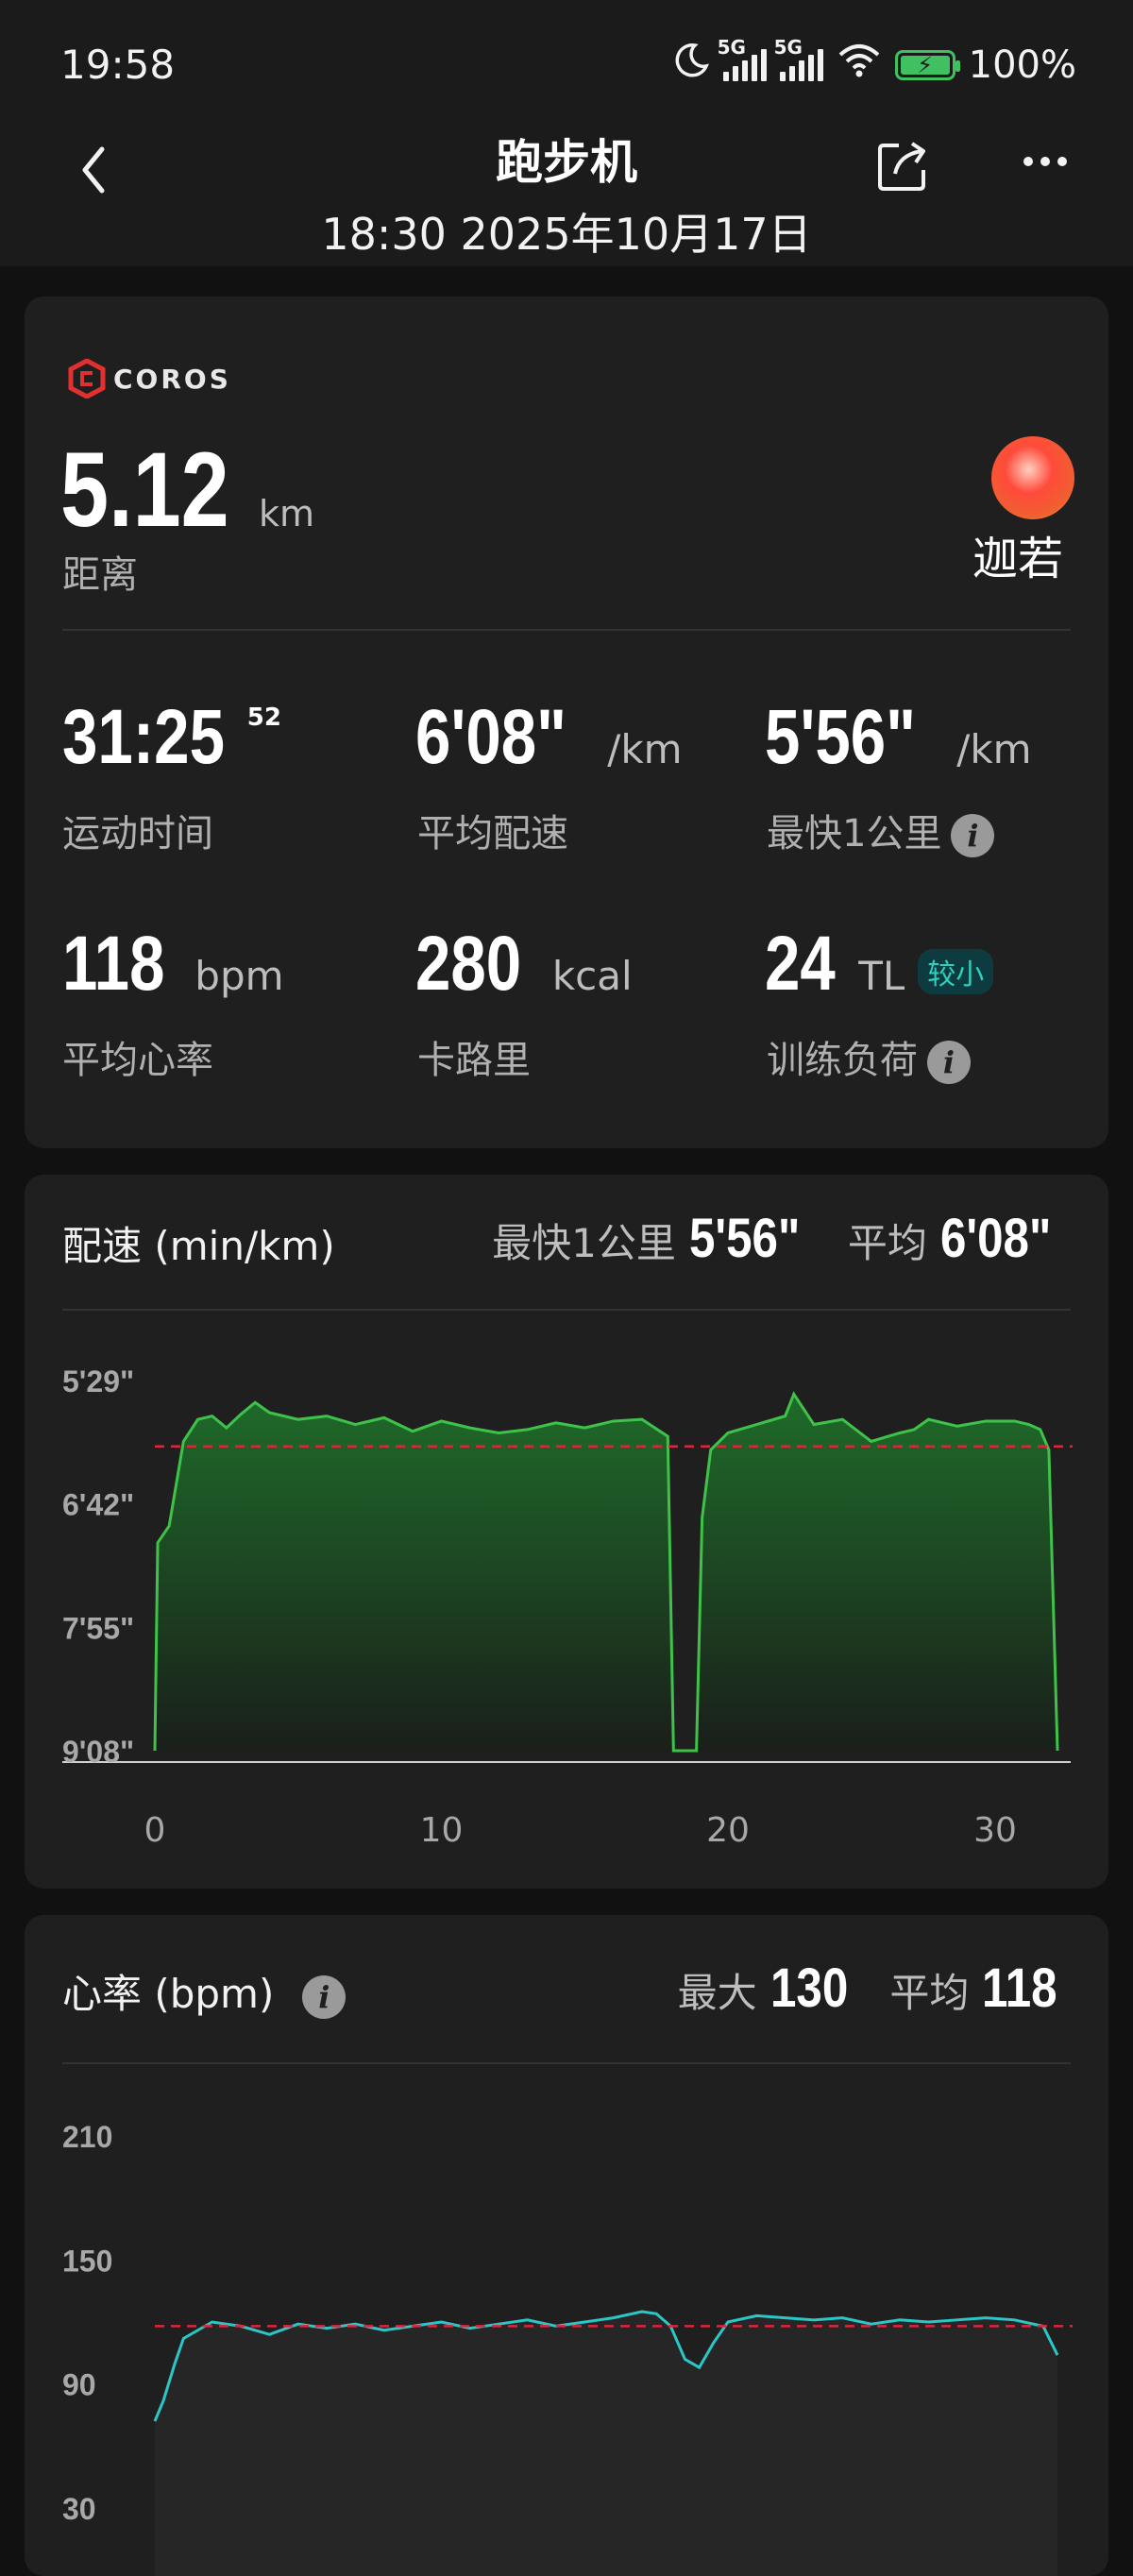 Image resolution: width=1133 pixels, height=2576 pixels. Describe the element at coordinates (138, 834) in the screenshot. I see `time-label: 运动时间` at that location.